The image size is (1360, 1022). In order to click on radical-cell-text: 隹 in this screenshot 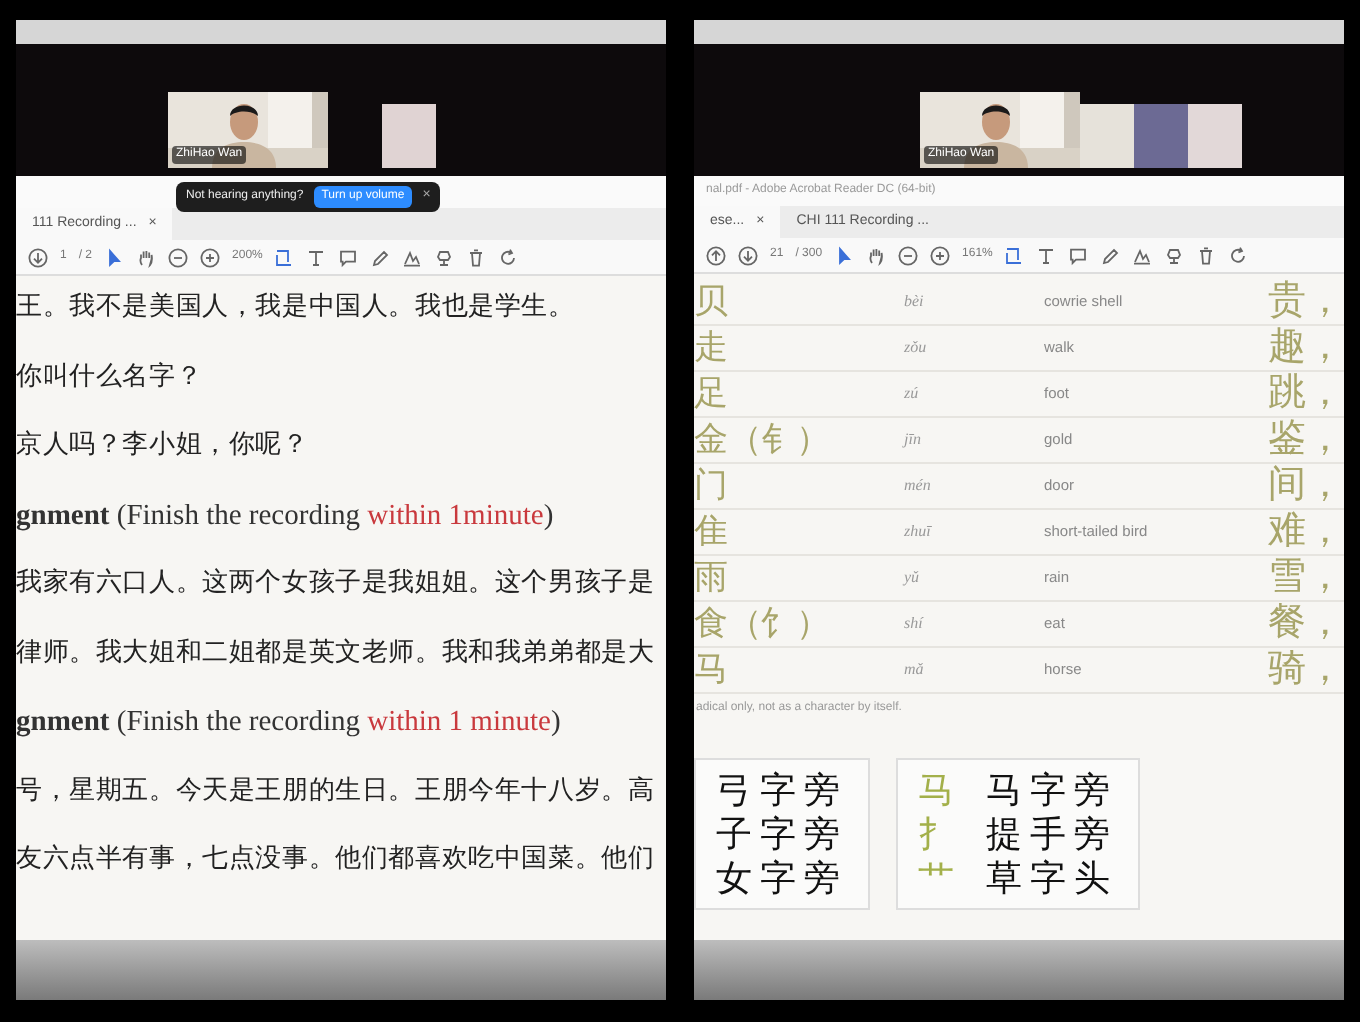, I will do `click(712, 532)`.